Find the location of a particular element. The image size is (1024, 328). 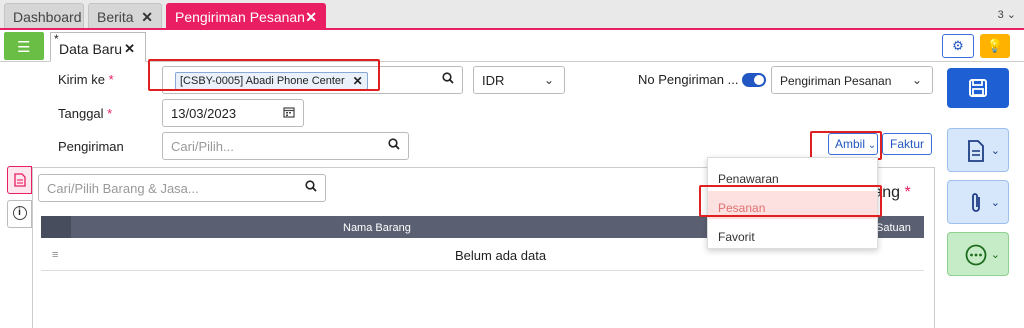

tab-item-details is located at coordinates (19, 180).